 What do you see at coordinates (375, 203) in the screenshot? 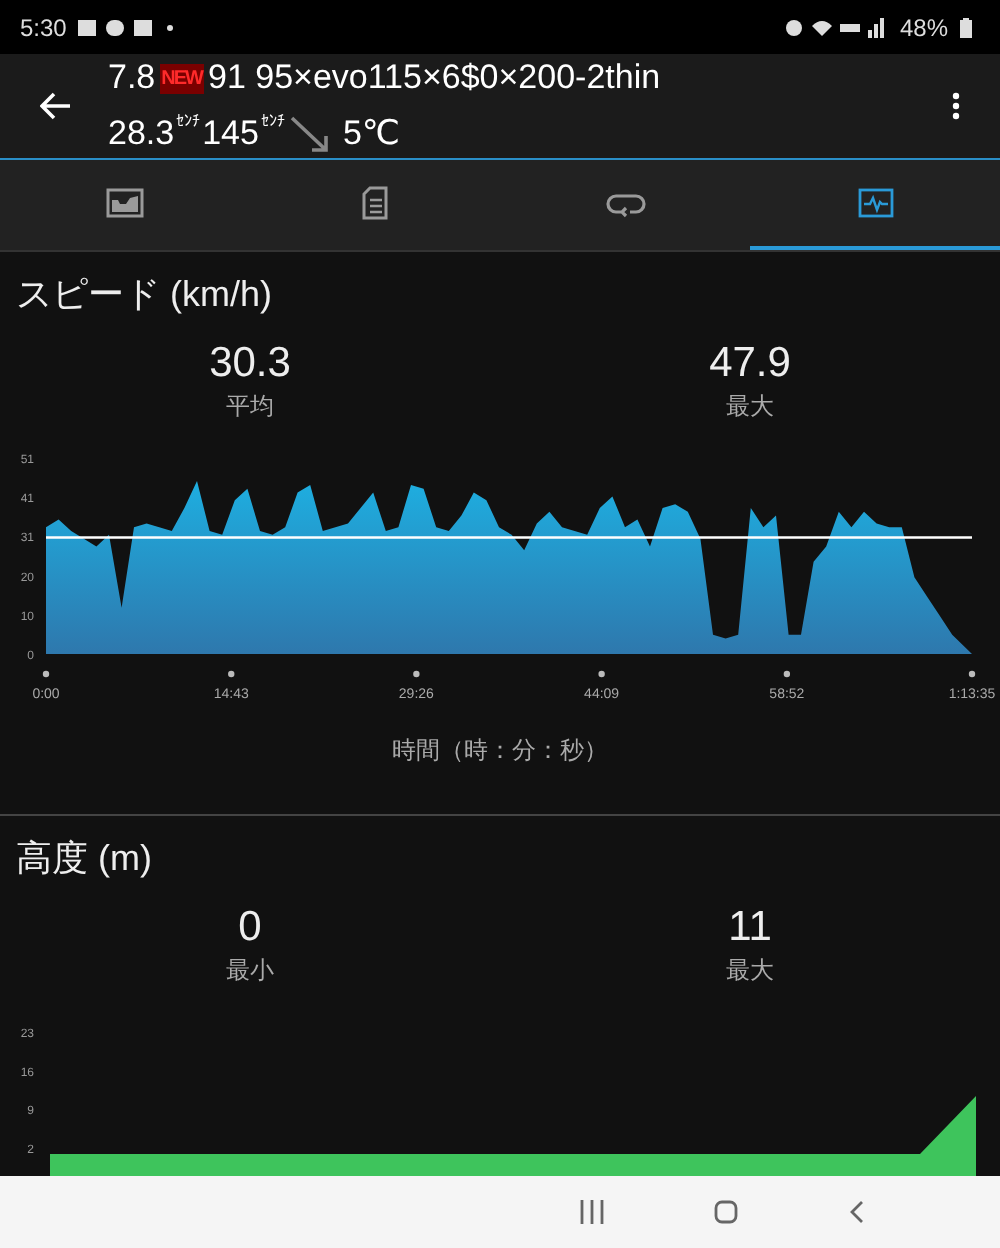
I see `document-icon` at bounding box center [375, 203].